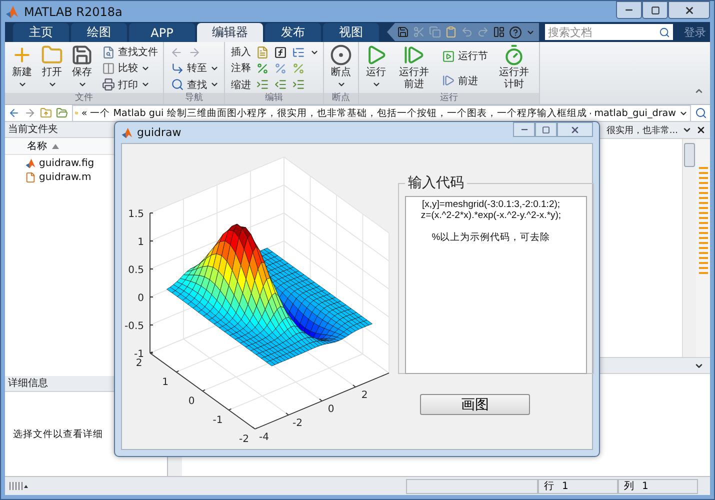  Describe the element at coordinates (475, 404) in the screenshot. I see `plot-button: 画图` at that location.